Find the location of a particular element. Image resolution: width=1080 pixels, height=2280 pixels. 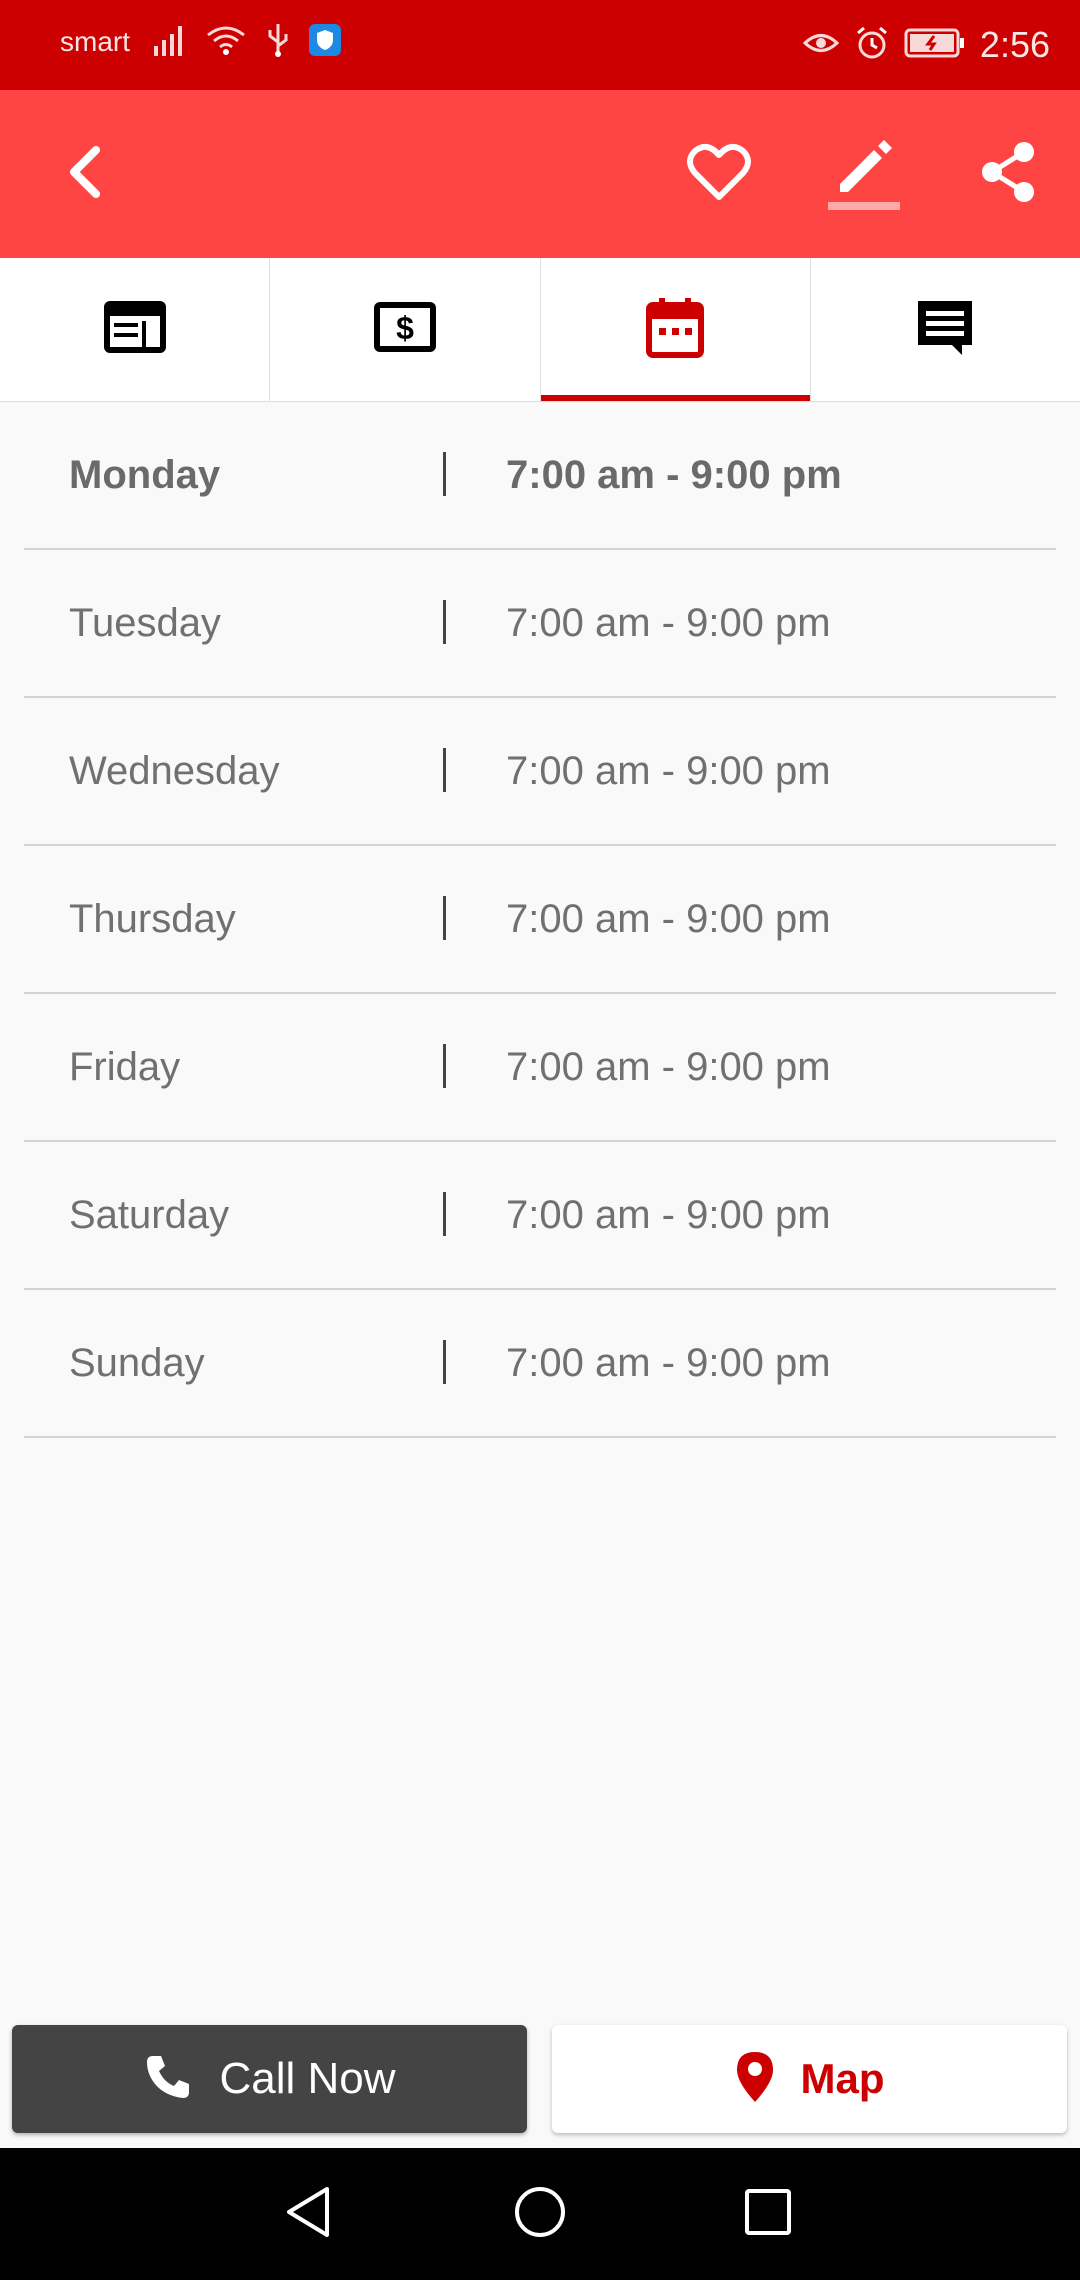

status-bar: smart 2:56 is located at coordinates (540, 45).